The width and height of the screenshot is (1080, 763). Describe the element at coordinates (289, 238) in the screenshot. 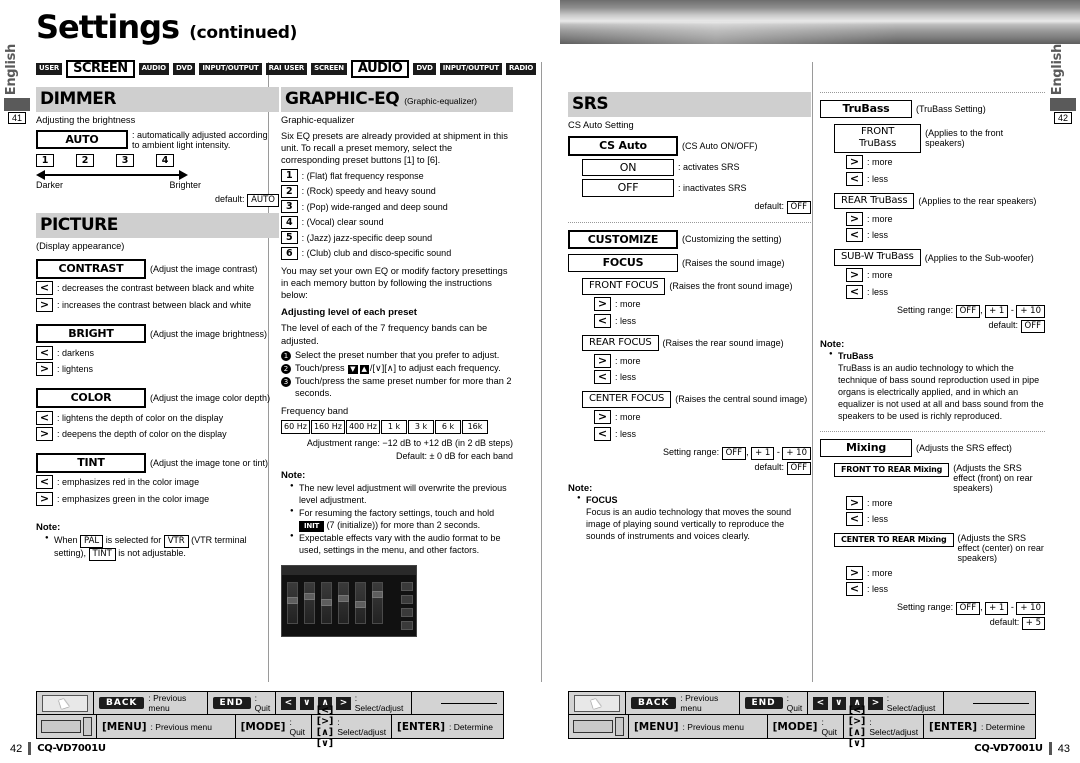

I see `eq-preset-number: 5` at that location.